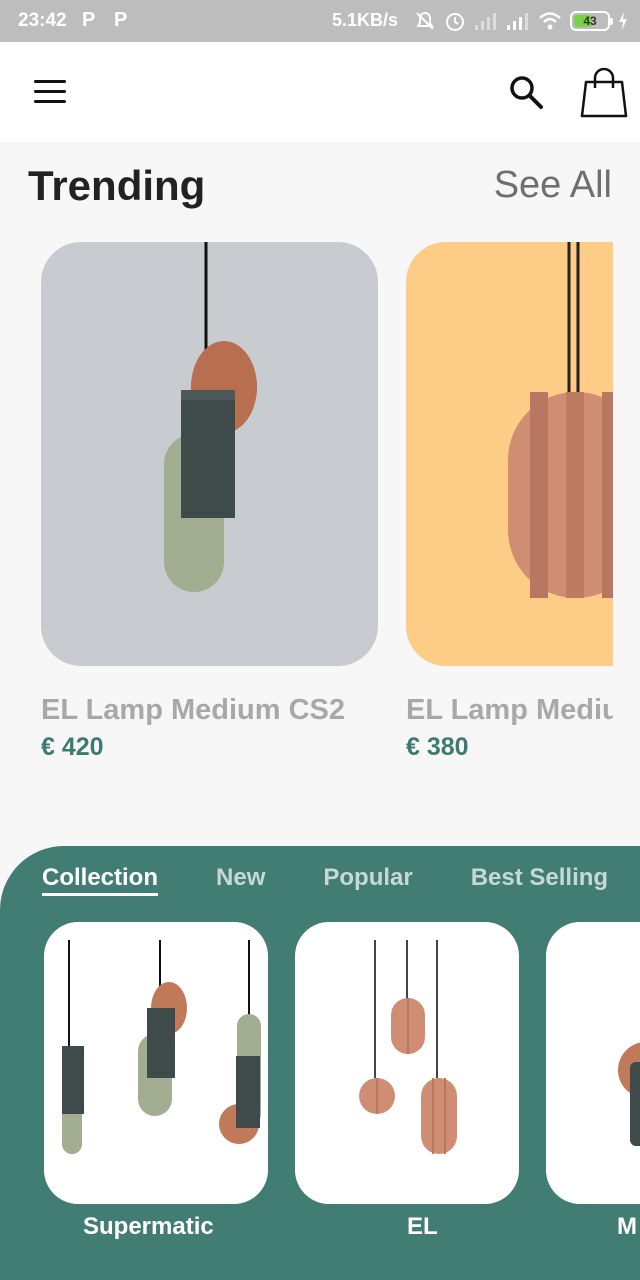 This screenshot has height=1280, width=640. I want to click on product-image, so click(509, 454).